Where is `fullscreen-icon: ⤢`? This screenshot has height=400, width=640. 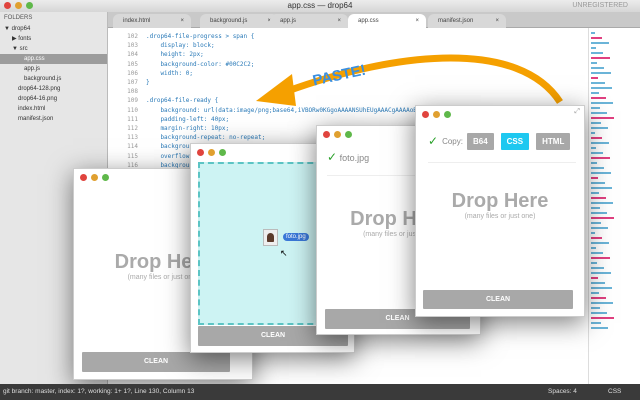
fullscreen-icon: ⤢ is located at coordinates (577, 112).